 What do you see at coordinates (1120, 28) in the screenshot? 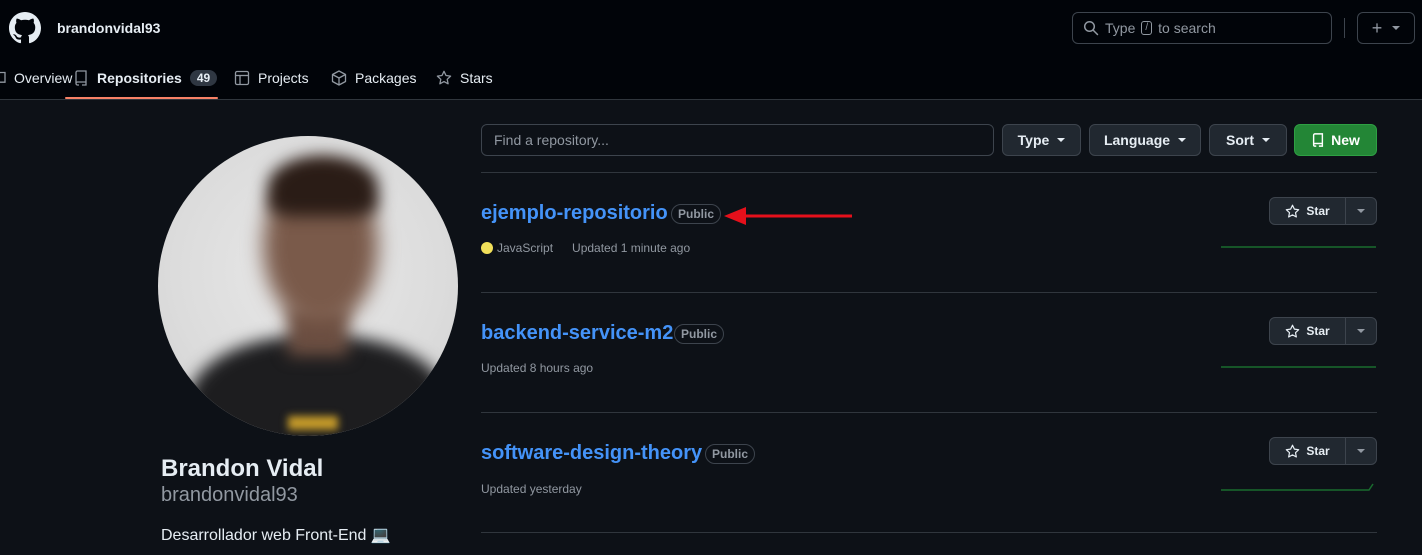
I see `search-placeholder-prefix: Type` at bounding box center [1120, 28].